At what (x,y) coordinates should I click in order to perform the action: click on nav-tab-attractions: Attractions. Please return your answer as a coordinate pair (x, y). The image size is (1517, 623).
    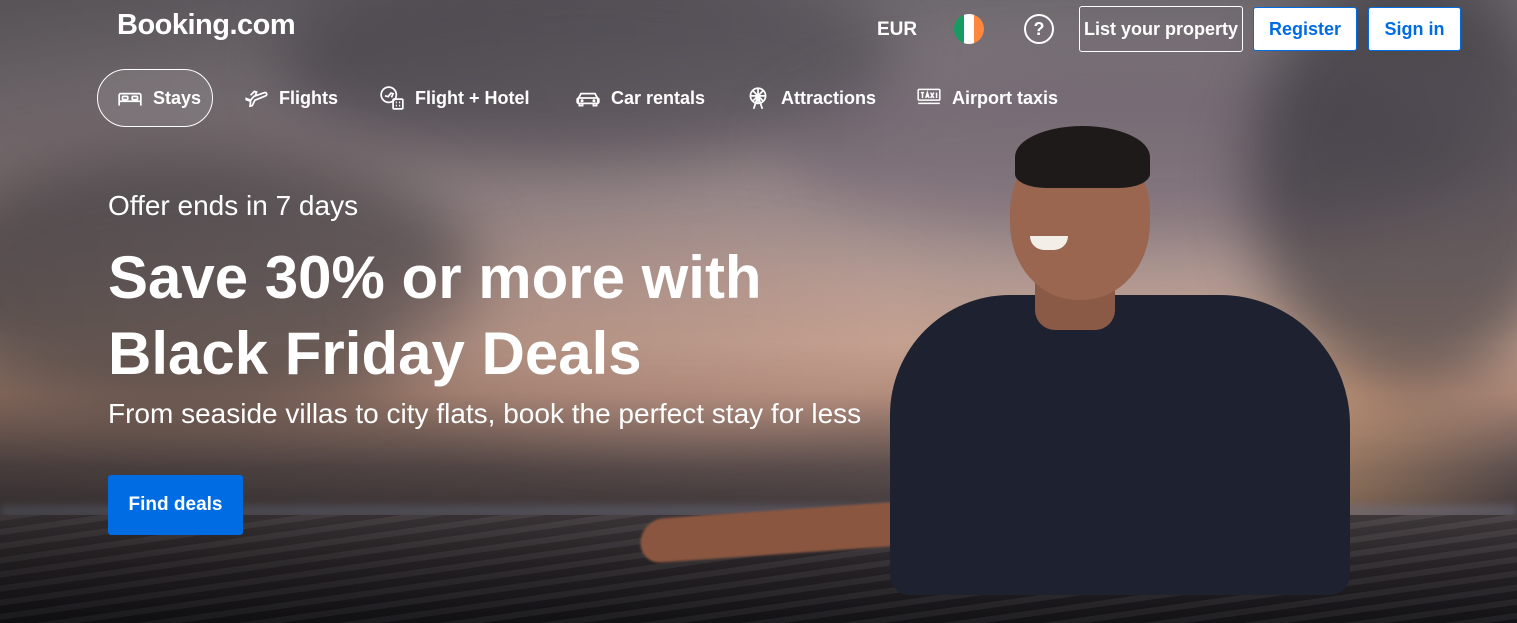
    Looking at the image, I should click on (810, 98).